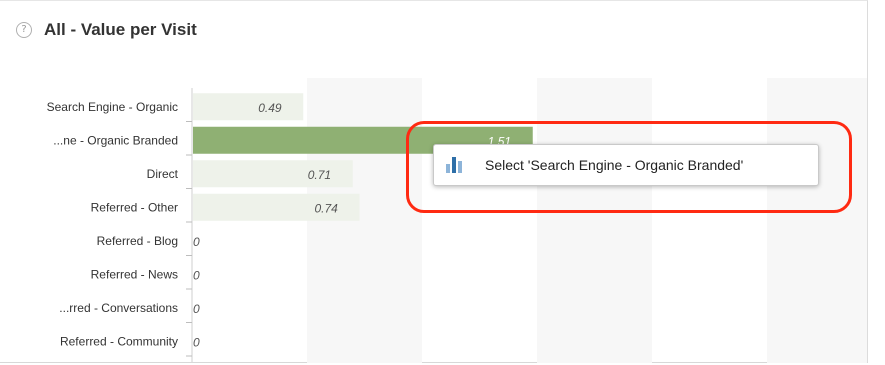 This screenshot has width=885, height=365. I want to click on category-label: Referred - News, so click(134, 274).